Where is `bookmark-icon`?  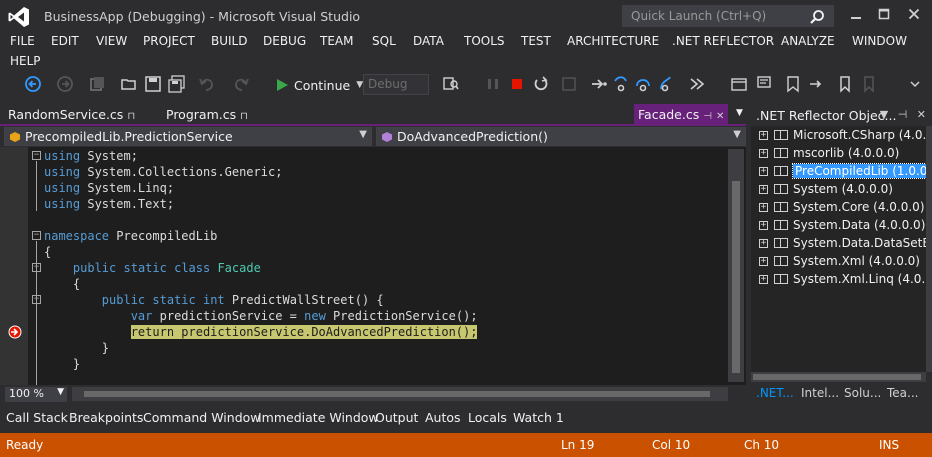 bookmark-icon is located at coordinates (845, 84).